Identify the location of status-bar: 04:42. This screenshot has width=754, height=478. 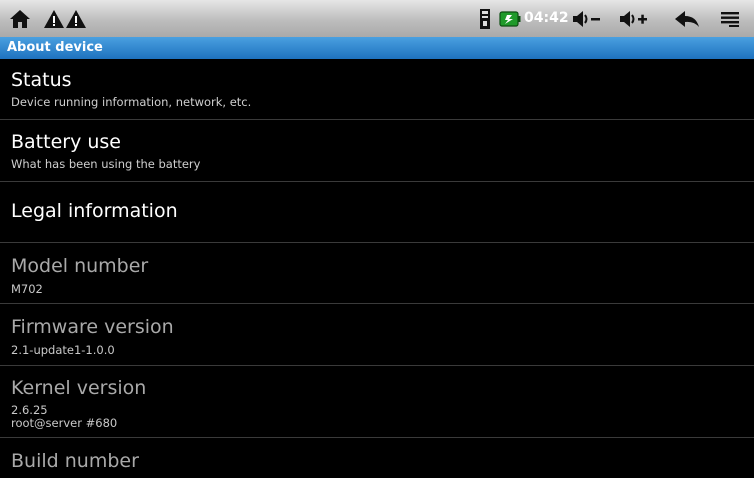
(377, 18).